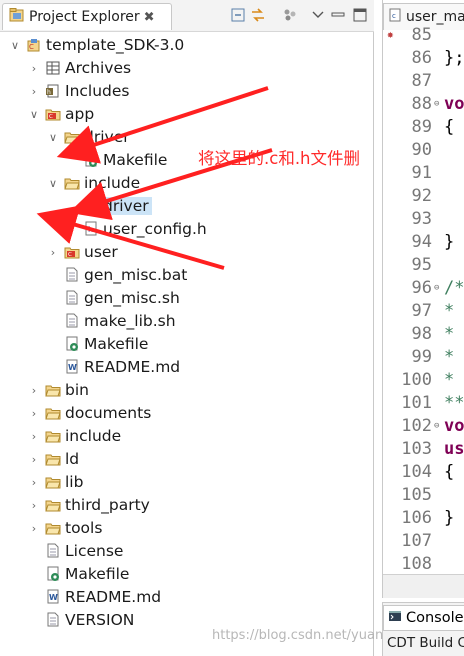 The image size is (464, 656). I want to click on tree-item-app-makefile: Makefile, so click(97, 344).